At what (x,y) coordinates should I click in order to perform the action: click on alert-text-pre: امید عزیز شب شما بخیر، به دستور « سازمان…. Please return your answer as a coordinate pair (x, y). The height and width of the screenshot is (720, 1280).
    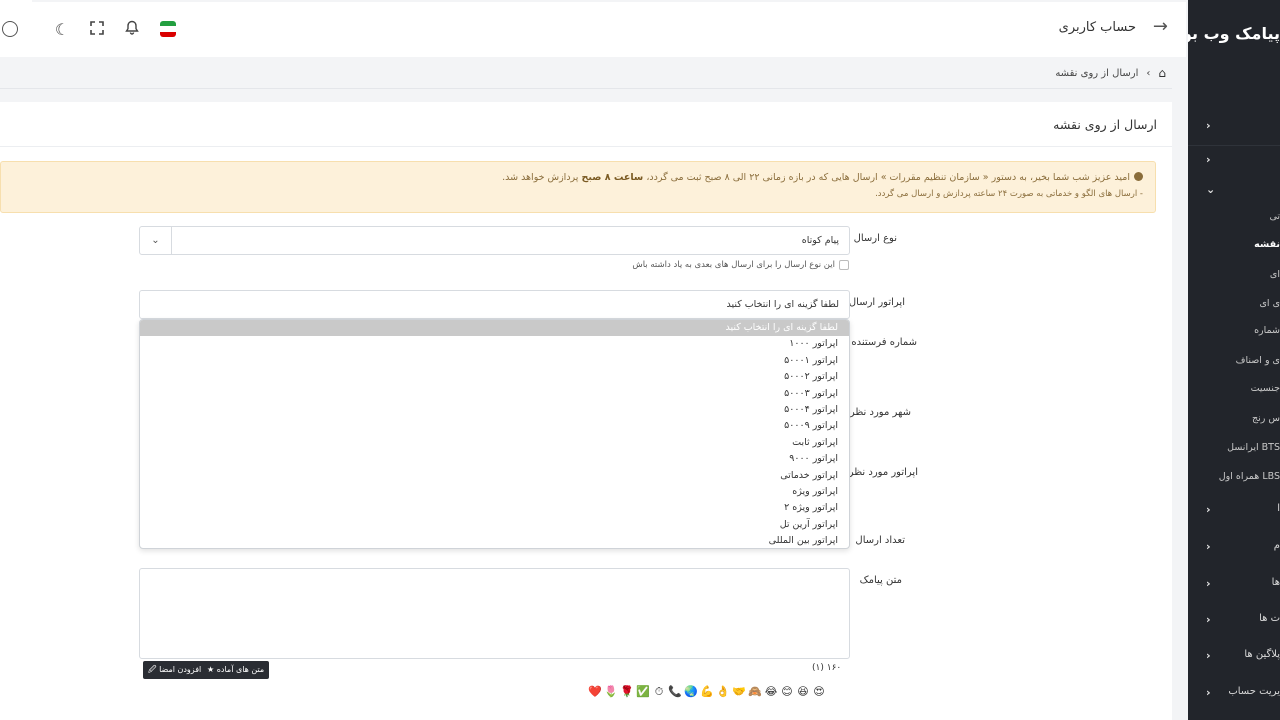
    Looking at the image, I should click on (888, 177).